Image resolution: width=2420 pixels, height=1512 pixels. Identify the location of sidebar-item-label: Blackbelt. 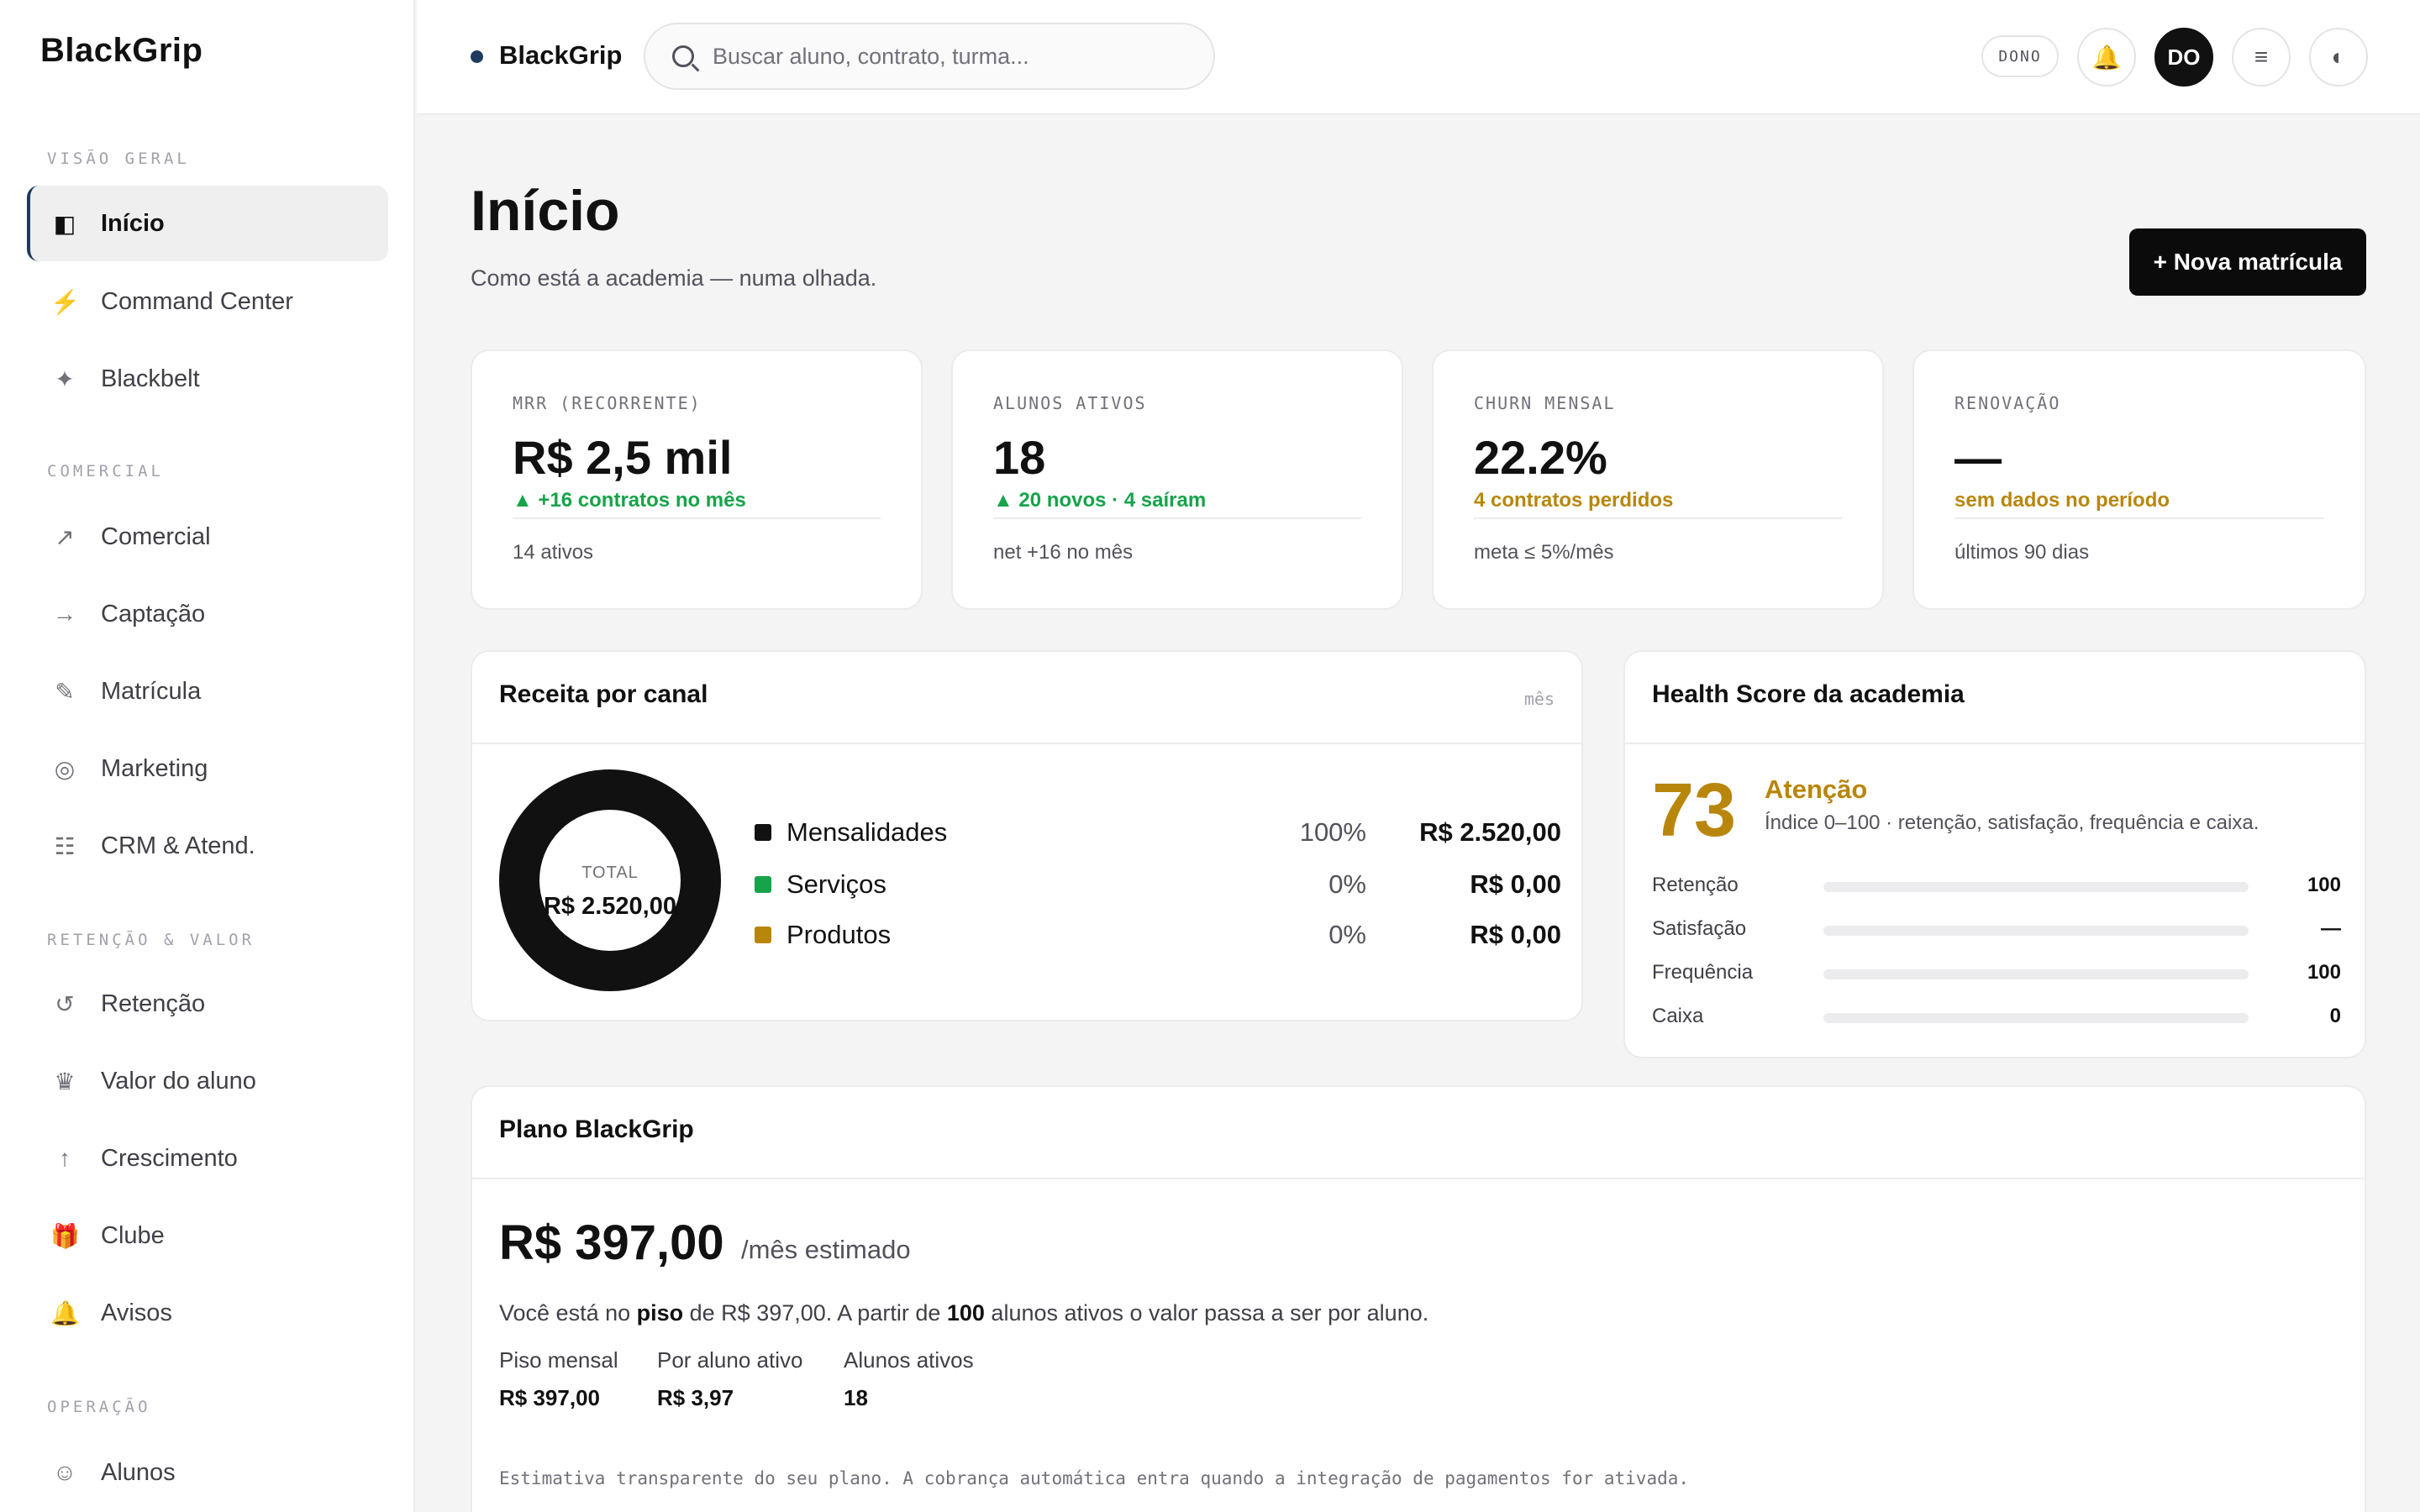
(150, 378).